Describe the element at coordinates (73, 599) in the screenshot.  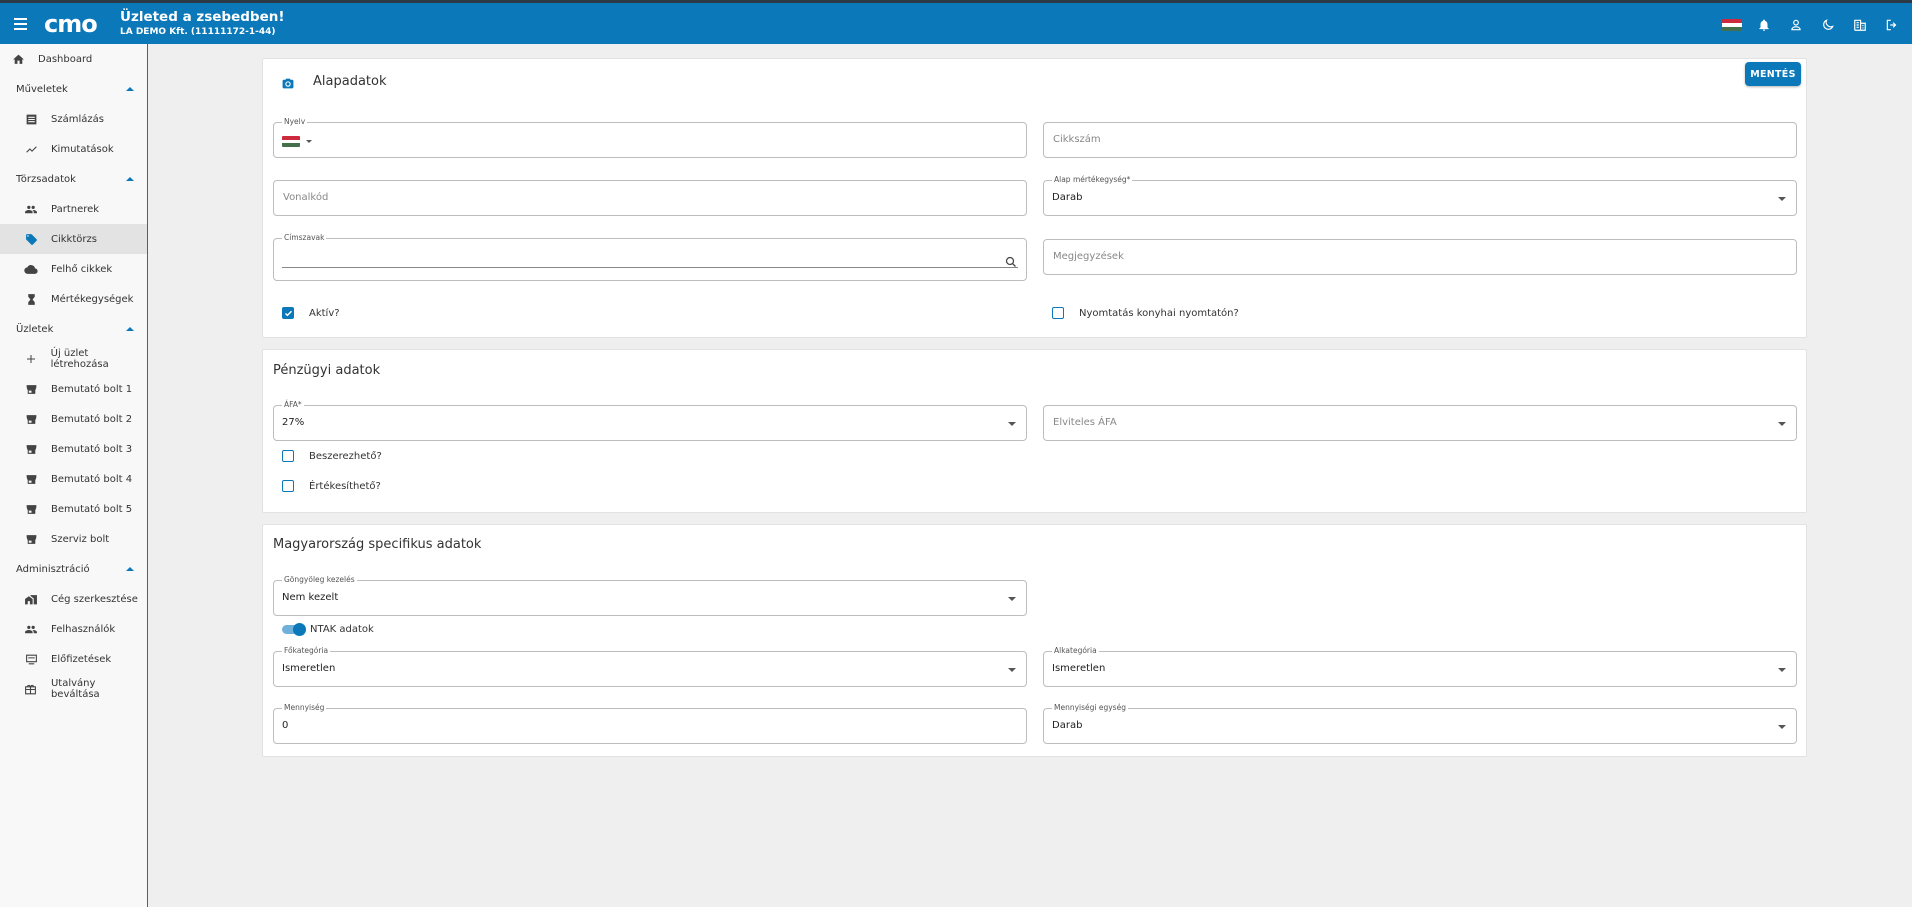
I see `sidebar-item-ceg-szerkesztese: Cég szerkesztése` at that location.